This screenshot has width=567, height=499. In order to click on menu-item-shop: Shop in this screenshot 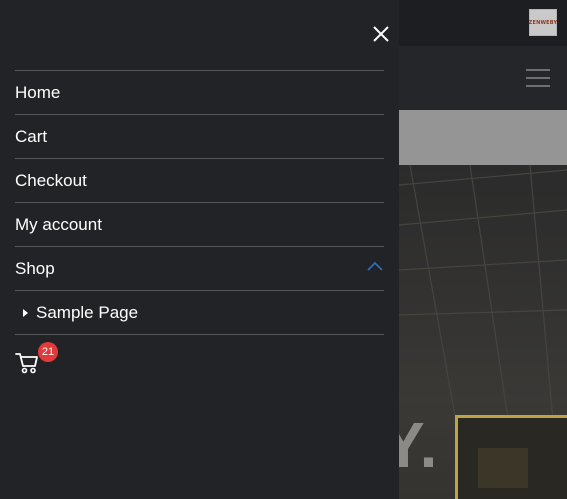, I will do `click(199, 269)`.